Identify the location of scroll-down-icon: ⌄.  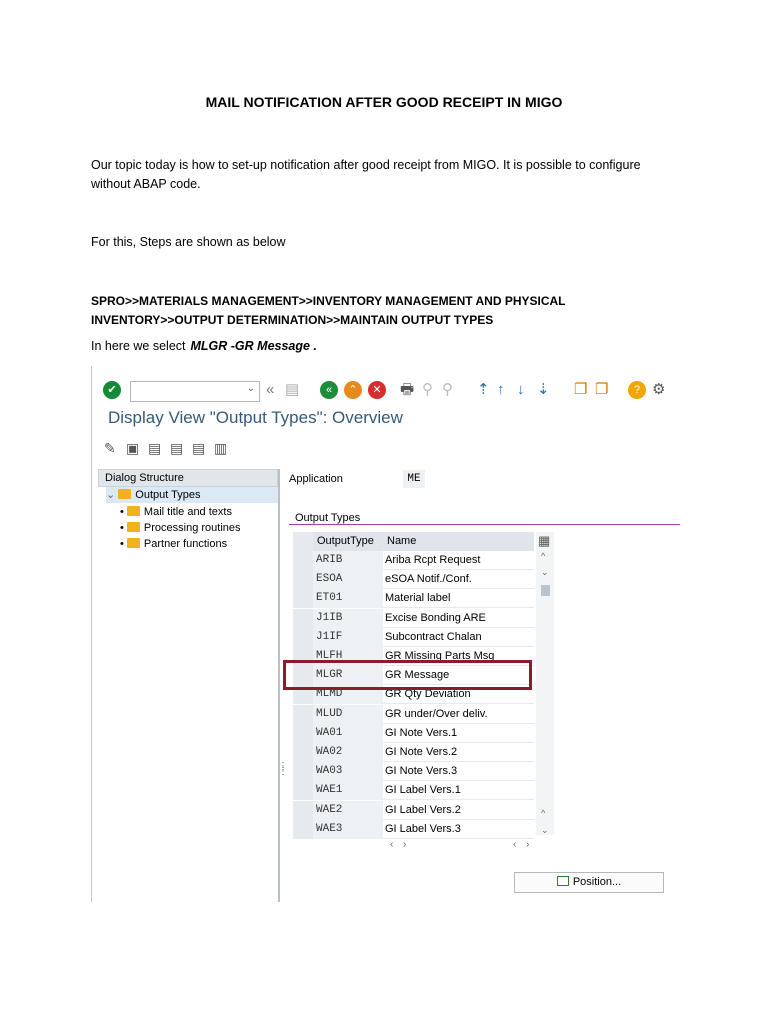
(545, 572).